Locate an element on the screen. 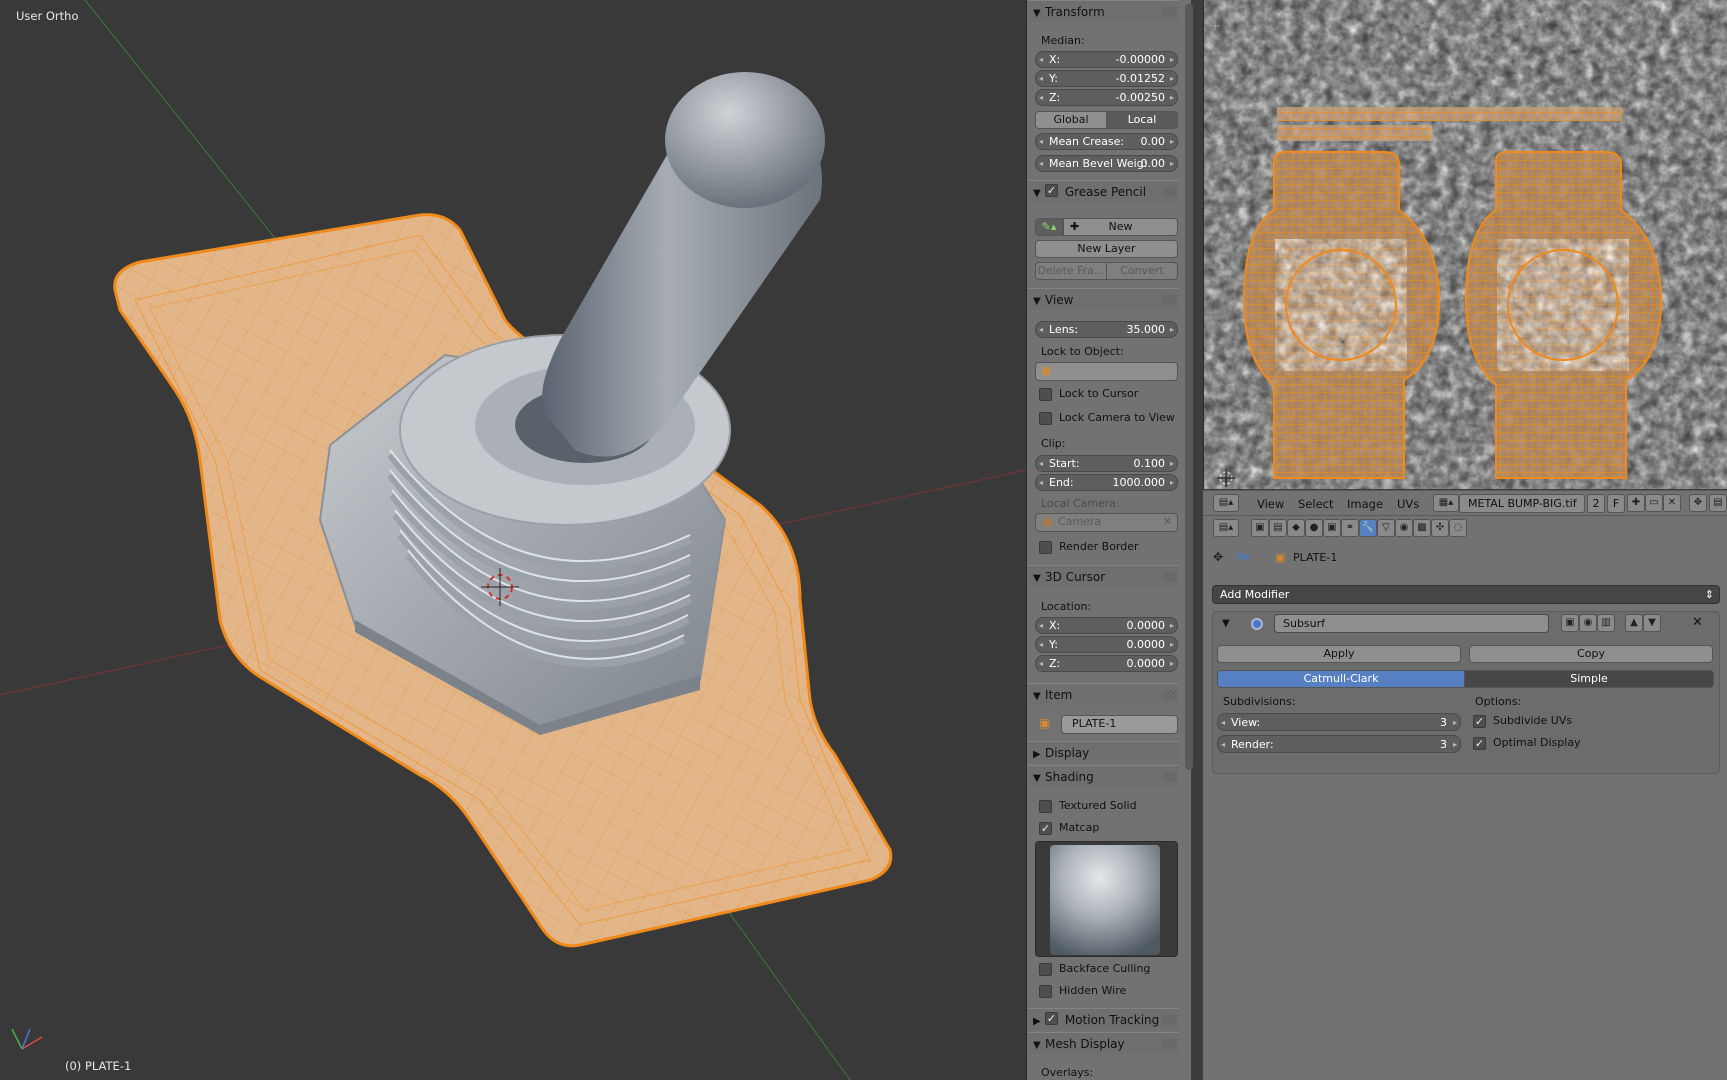  world-tab-icon: ● is located at coordinates (1314, 528).